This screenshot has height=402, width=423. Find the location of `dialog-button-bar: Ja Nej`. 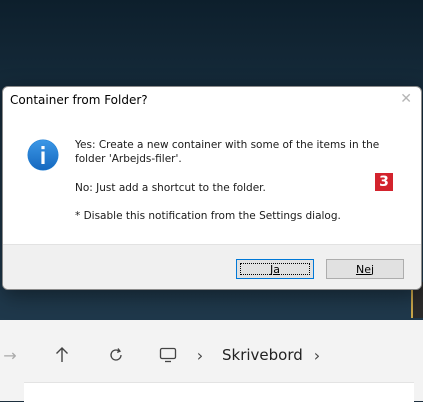

dialog-button-bar: Ja Nej is located at coordinates (212, 266).